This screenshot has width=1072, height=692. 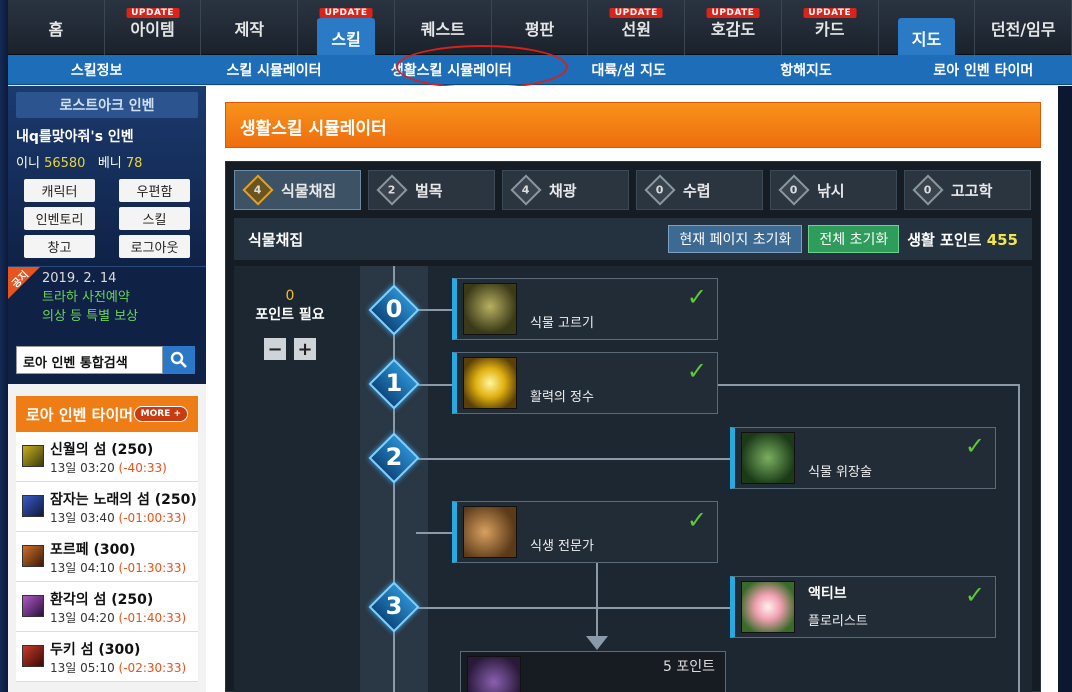 I want to click on tab-label: 채광, so click(x=563, y=190).